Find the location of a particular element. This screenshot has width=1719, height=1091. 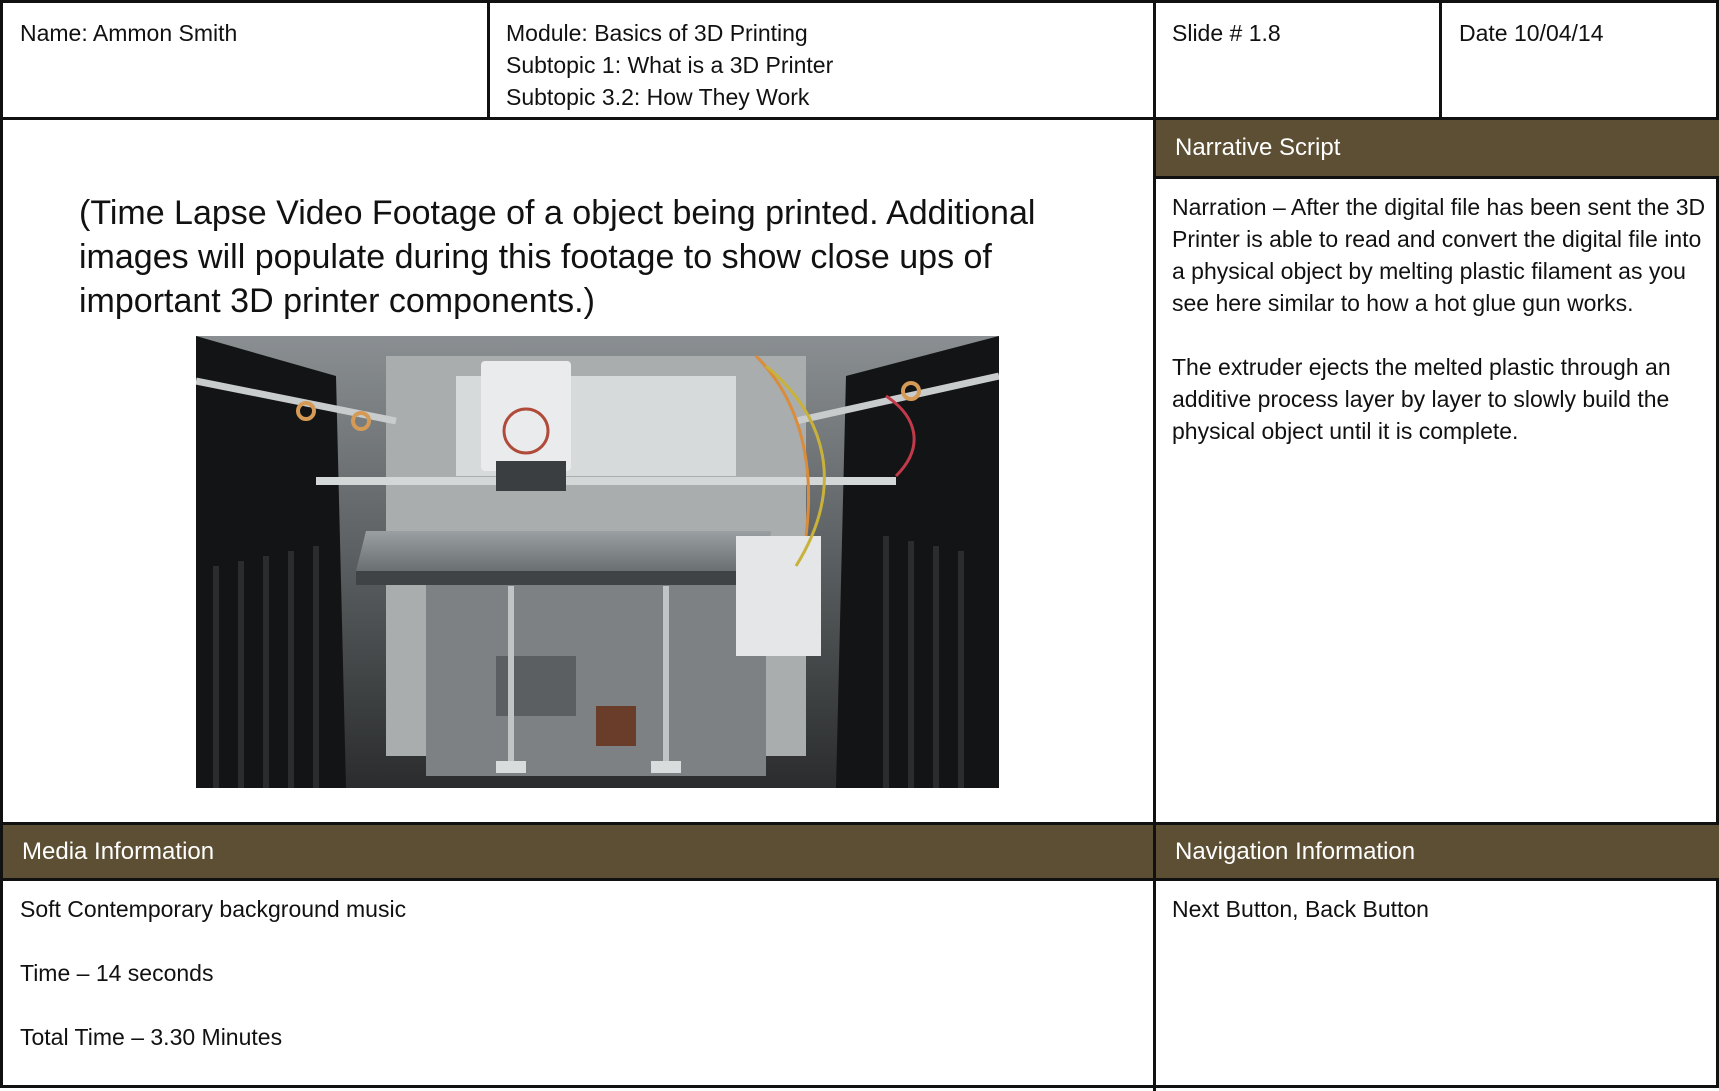

name-cell: Name: Ammon Smith is located at coordinates (250, 33).